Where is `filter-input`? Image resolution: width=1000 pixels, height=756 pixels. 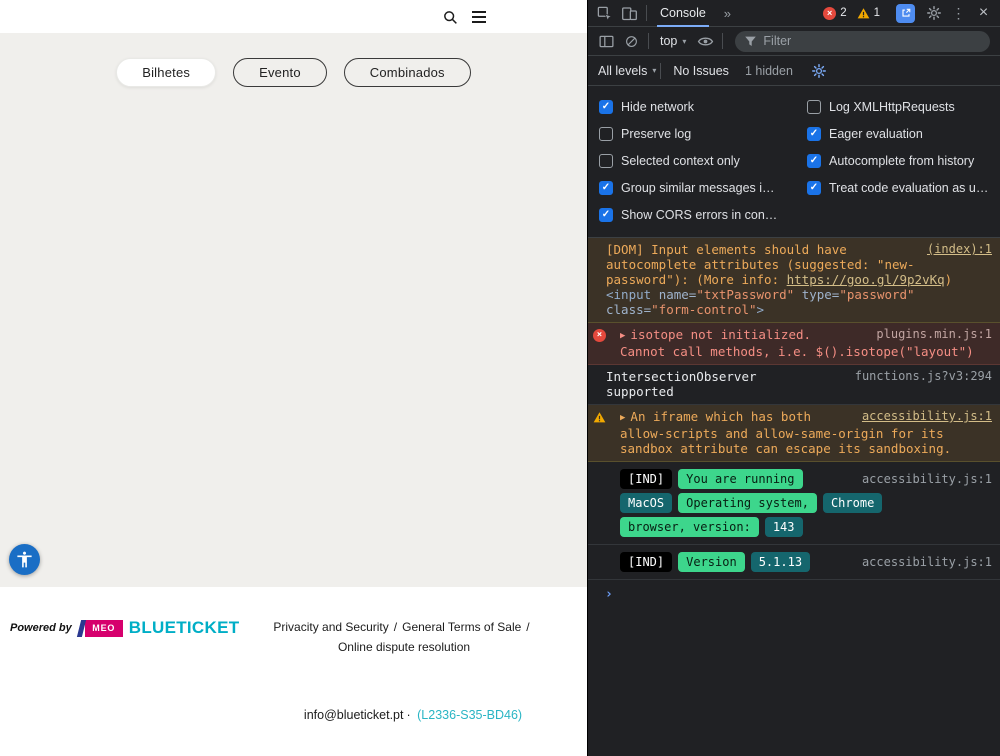 filter-input is located at coordinates (872, 41).